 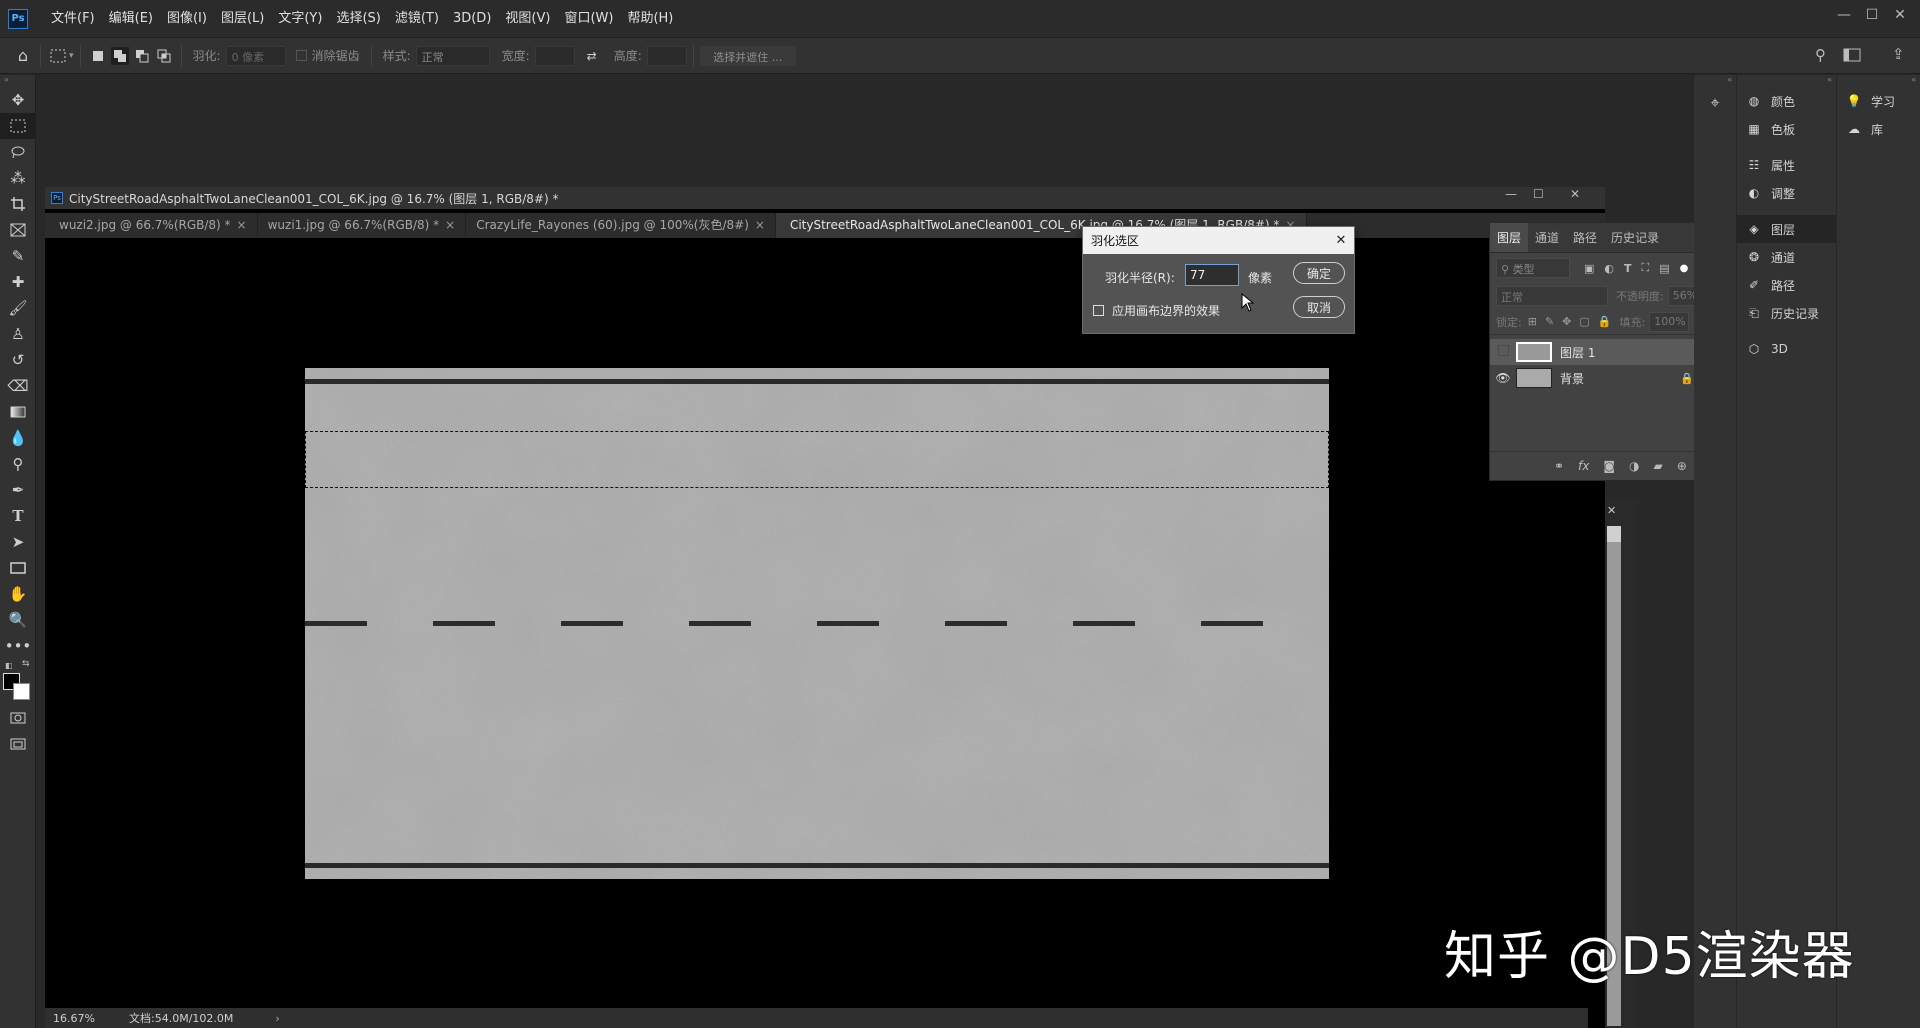 What do you see at coordinates (1786, 165) in the screenshot?
I see `dock-properties: ☷ 属性` at bounding box center [1786, 165].